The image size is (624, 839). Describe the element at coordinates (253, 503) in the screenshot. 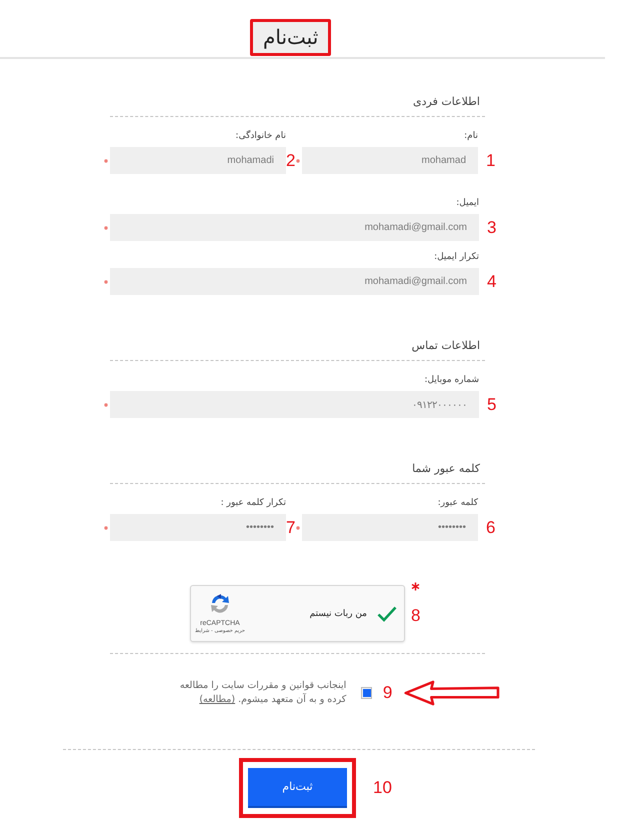

I see `field-label: تکرار کلمه عبور :` at that location.